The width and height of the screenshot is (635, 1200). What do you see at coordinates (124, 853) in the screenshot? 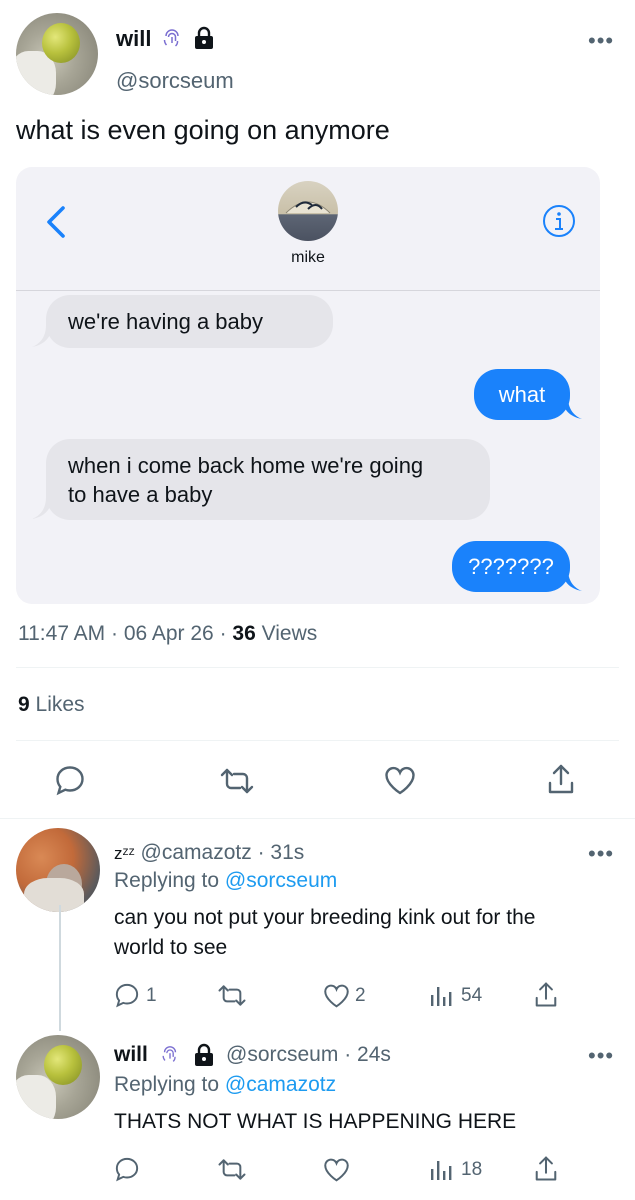
I see `sleep-emoji: zᶻᶻ` at bounding box center [124, 853].